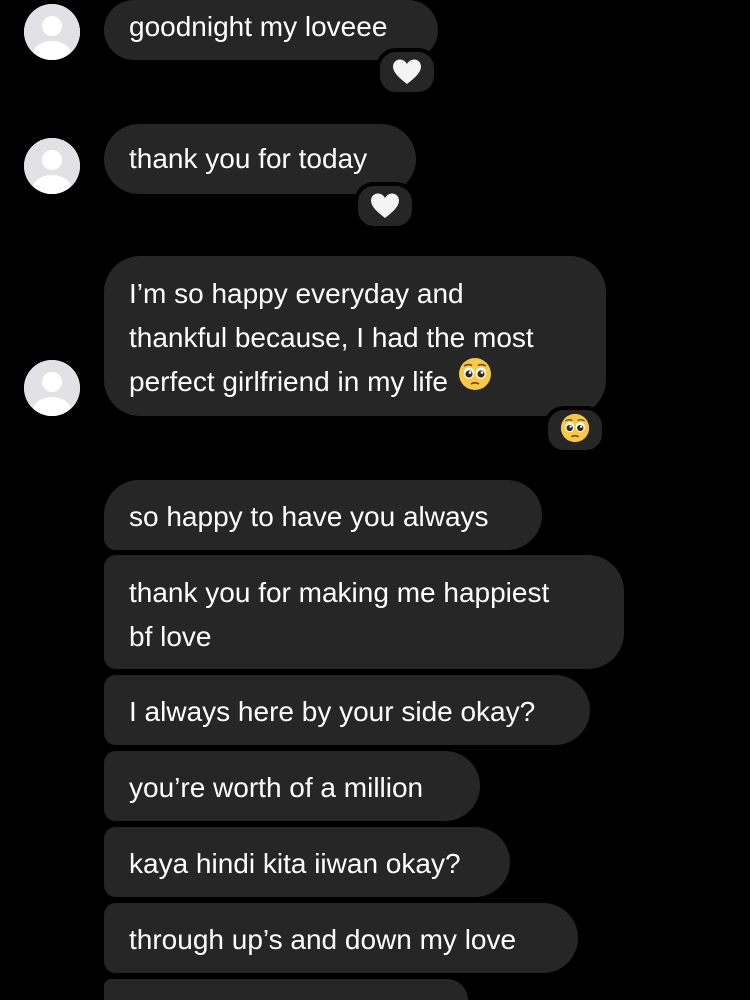  I want to click on message-bubble-partial, so click(286, 989).